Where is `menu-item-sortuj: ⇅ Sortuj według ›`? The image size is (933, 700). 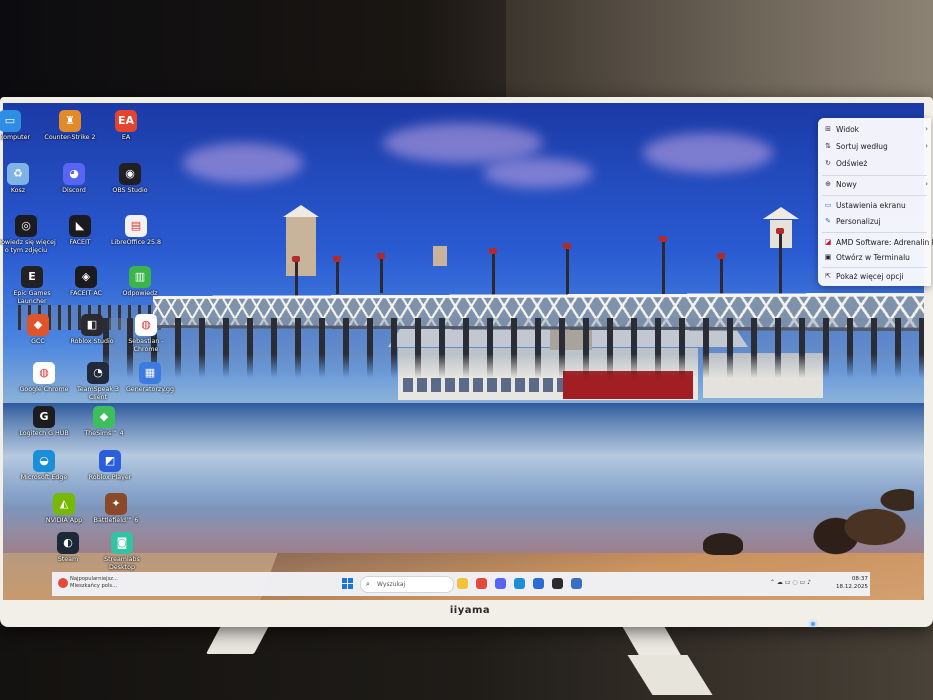
menu-item-sortuj: ⇅ Sortuj według › is located at coordinates (874, 146).